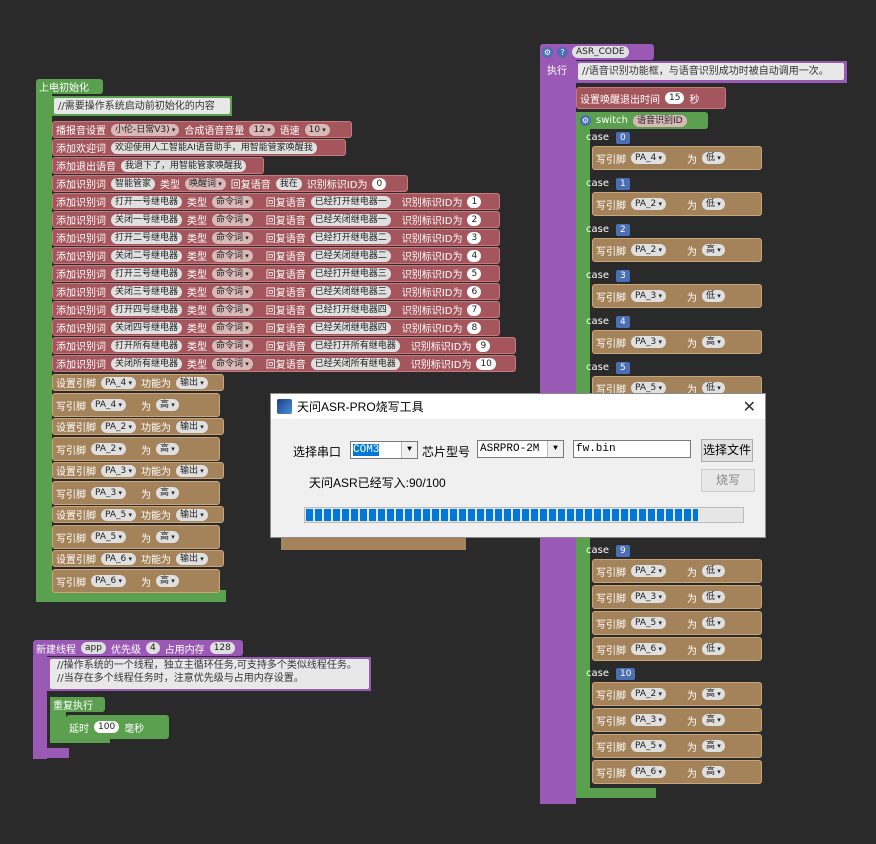 This screenshot has height=844, width=876. Describe the element at coordinates (138, 382) in the screenshot. I see `set-pin-block: 设置引脚 PA_4 功能为输出` at that location.